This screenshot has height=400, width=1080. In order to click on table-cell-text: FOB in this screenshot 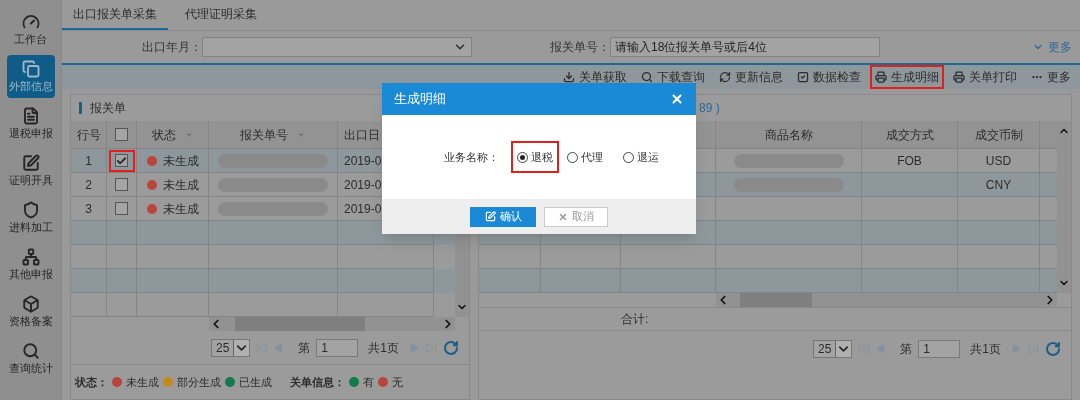, I will do `click(909, 161)`.